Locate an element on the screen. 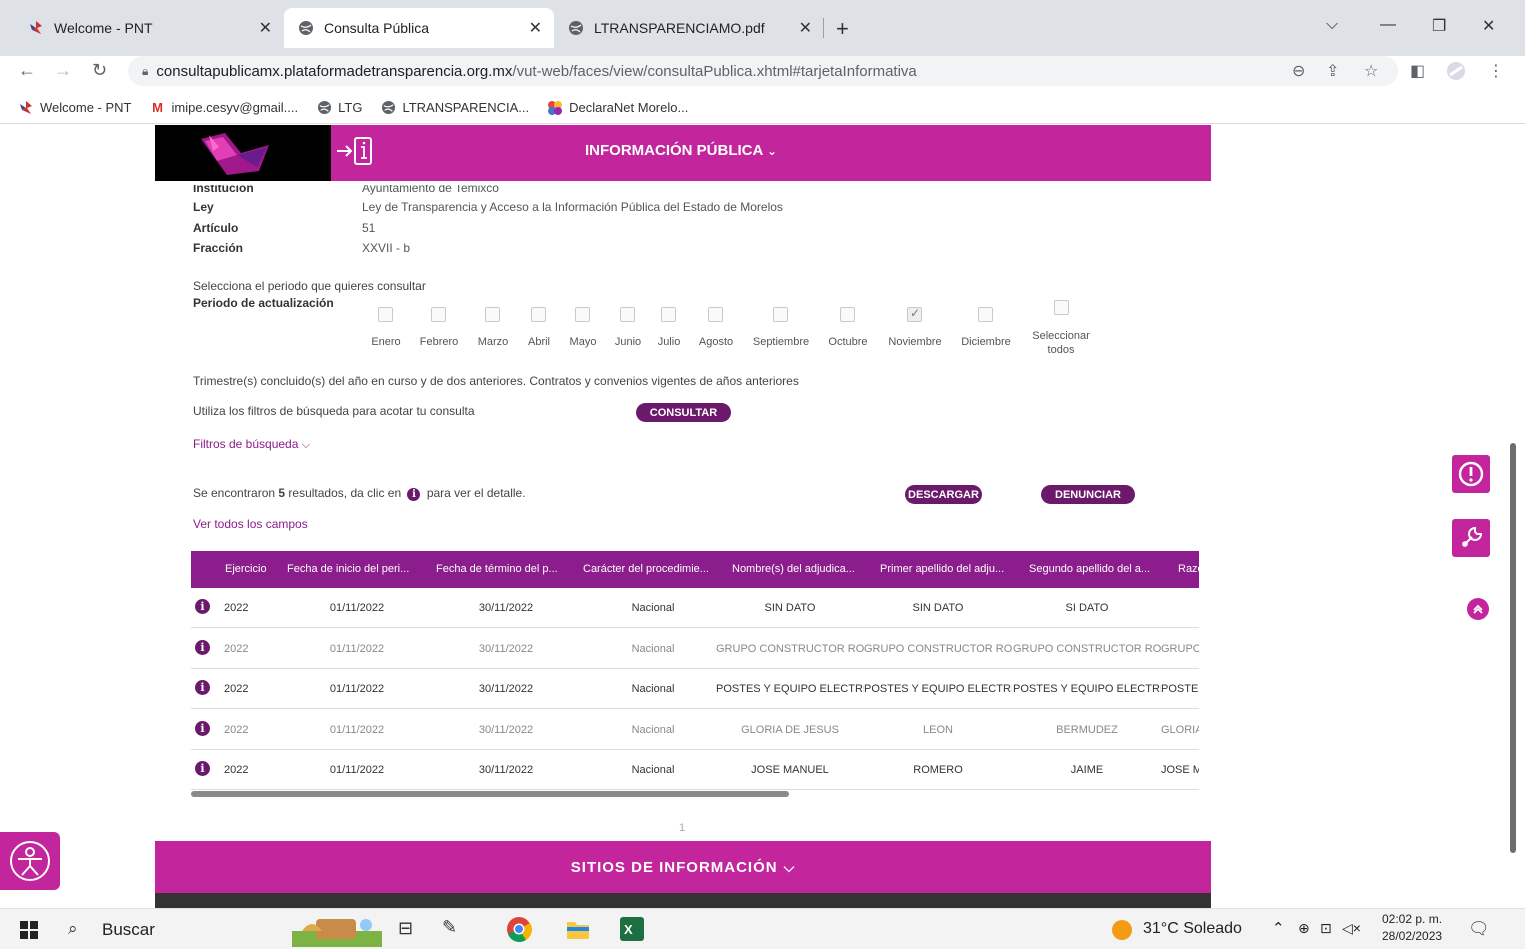 This screenshot has height=949, width=1525. login-icon is located at coordinates (355, 153).